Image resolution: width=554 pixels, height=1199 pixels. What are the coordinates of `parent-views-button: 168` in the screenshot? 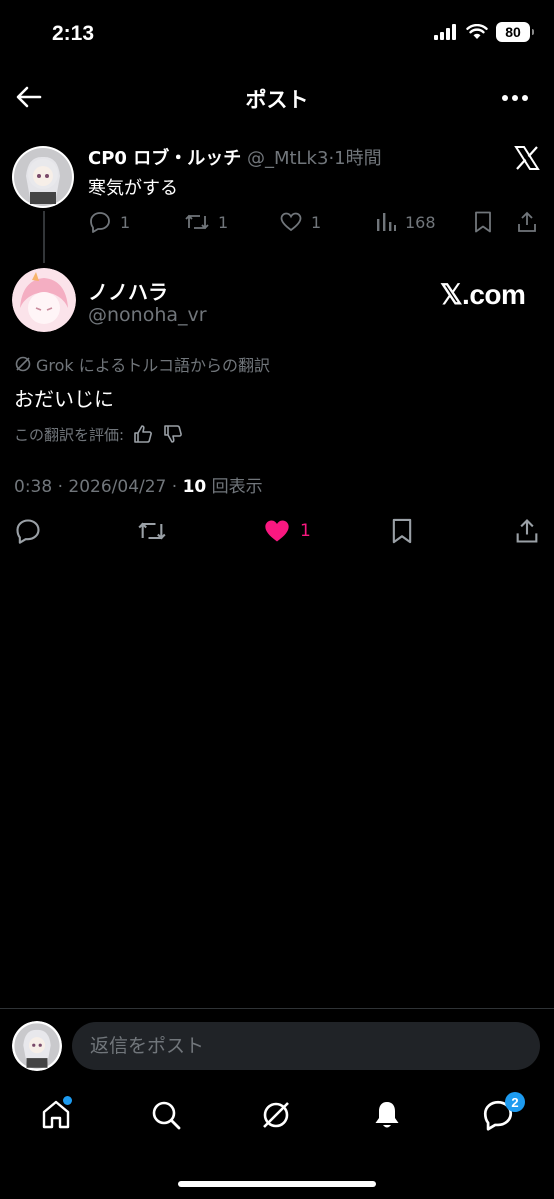 It's located at (405, 222).